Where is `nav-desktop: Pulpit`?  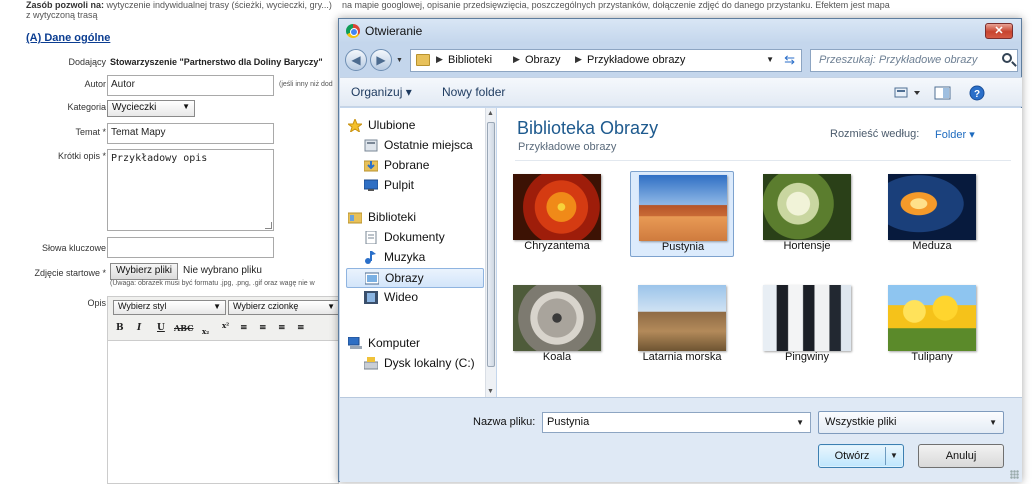
nav-desktop: Pulpit is located at coordinates (415, 186).